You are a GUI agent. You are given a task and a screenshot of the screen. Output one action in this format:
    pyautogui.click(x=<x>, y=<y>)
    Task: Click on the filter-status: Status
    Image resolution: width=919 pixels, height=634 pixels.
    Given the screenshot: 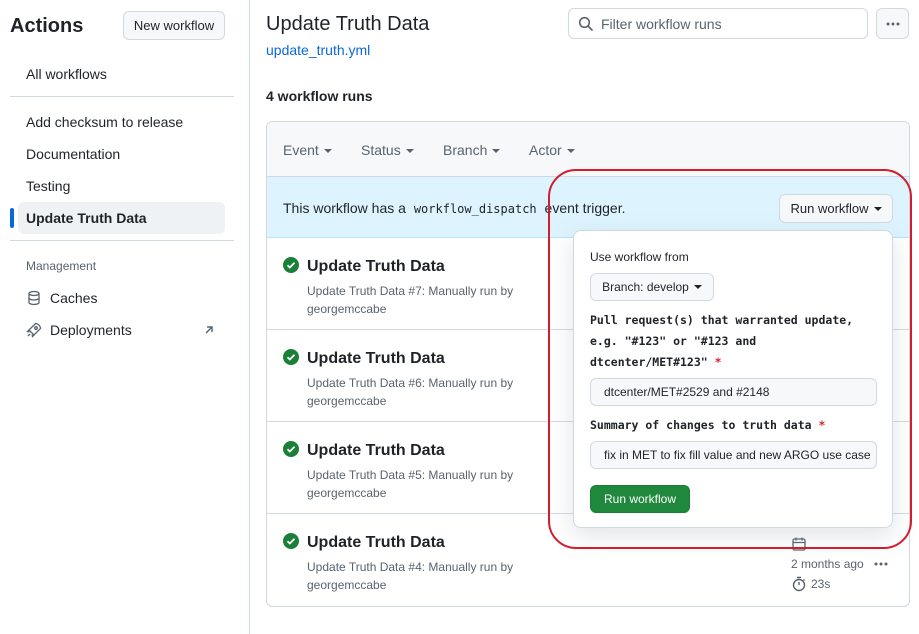 What is the action you would take?
    pyautogui.click(x=387, y=150)
    